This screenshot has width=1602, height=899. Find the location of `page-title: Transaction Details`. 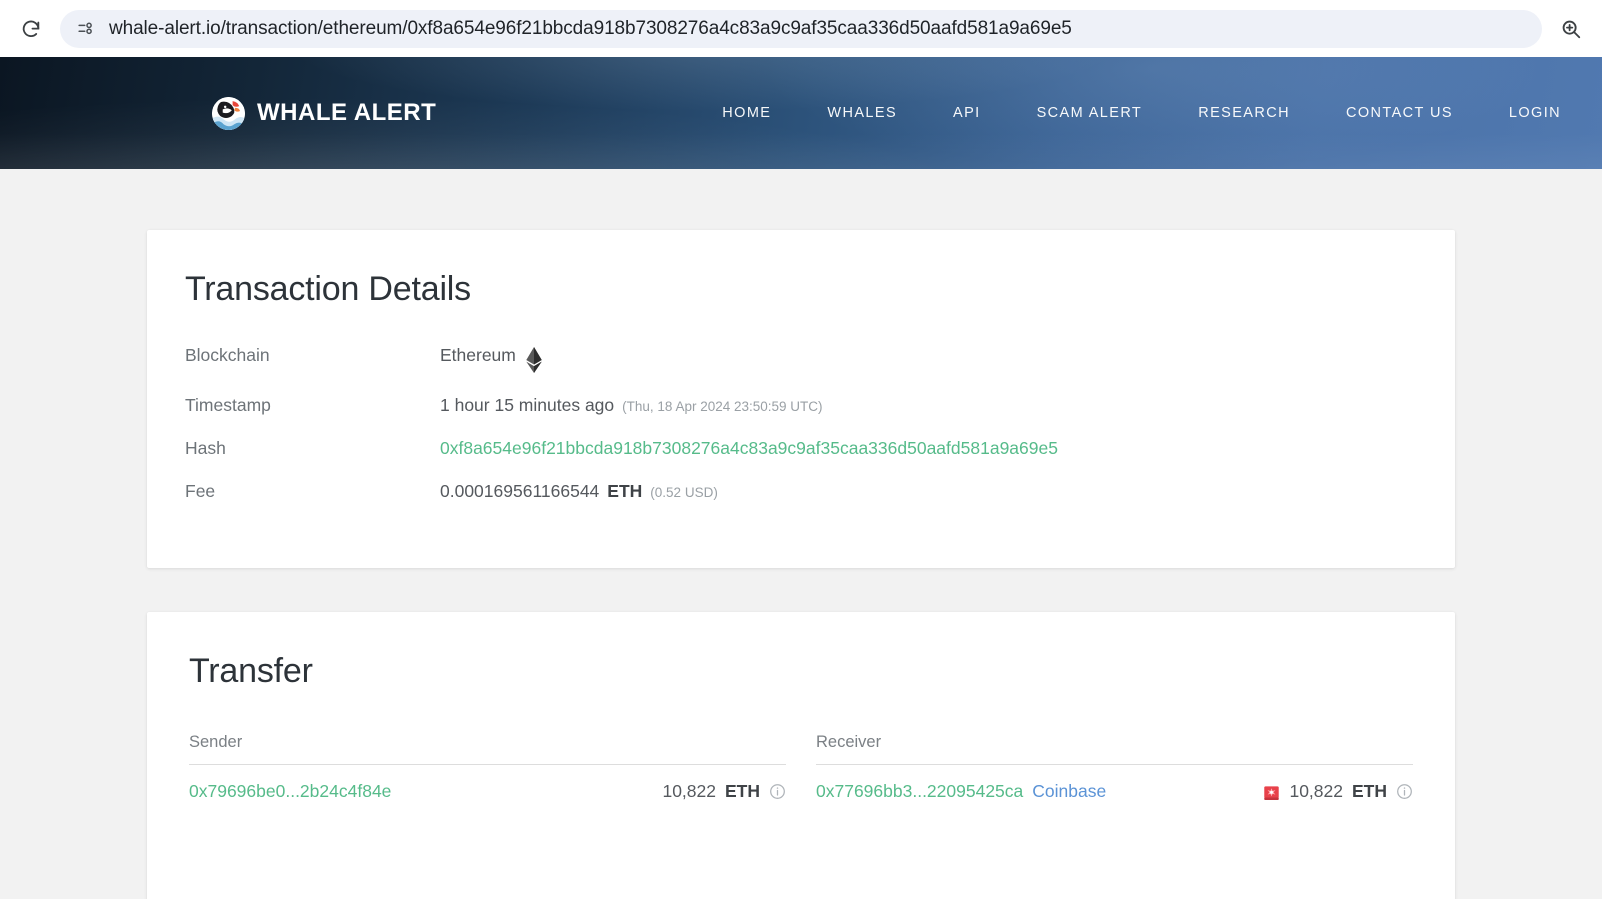

page-title: Transaction Details is located at coordinates (328, 289).